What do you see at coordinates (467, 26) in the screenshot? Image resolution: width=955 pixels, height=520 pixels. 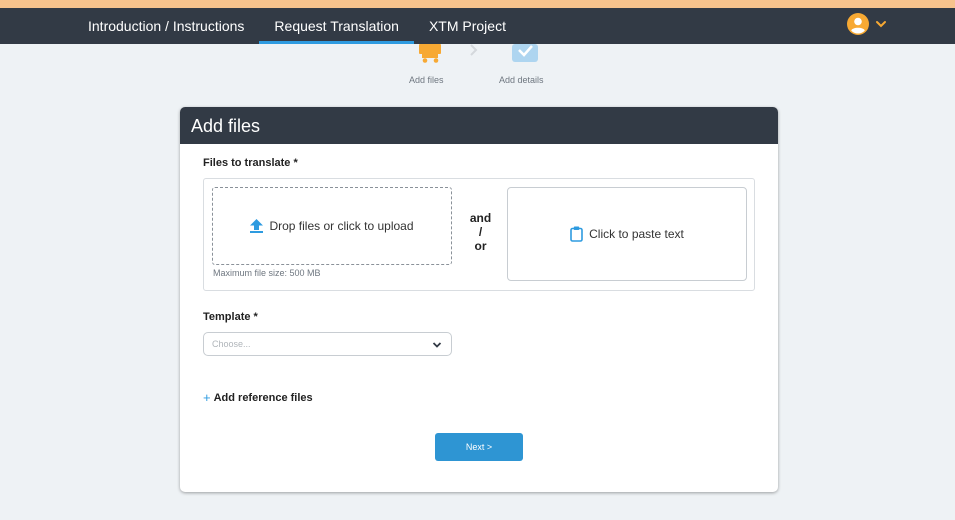 I see `tab-xtm-project: XTM Project` at bounding box center [467, 26].